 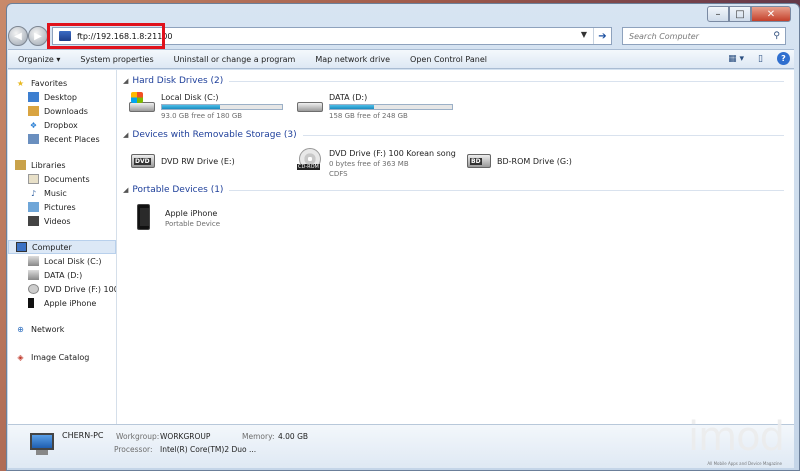 I want to click on favorites-header: ★ Favorites, so click(x=62, y=83).